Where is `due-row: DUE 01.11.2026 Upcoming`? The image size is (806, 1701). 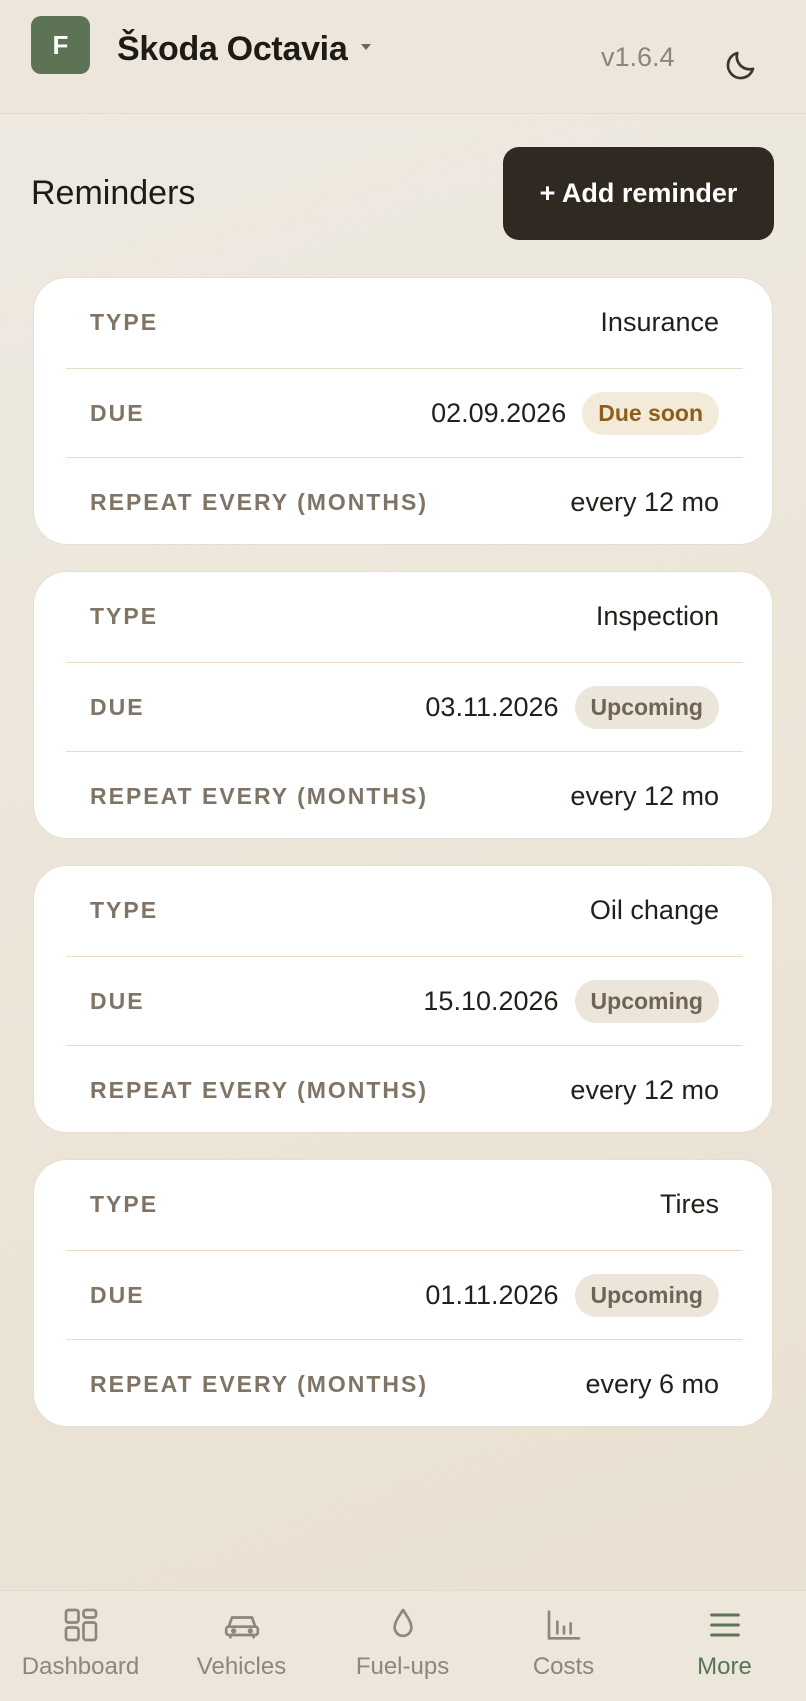 due-row: DUE 01.11.2026 Upcoming is located at coordinates (404, 1294).